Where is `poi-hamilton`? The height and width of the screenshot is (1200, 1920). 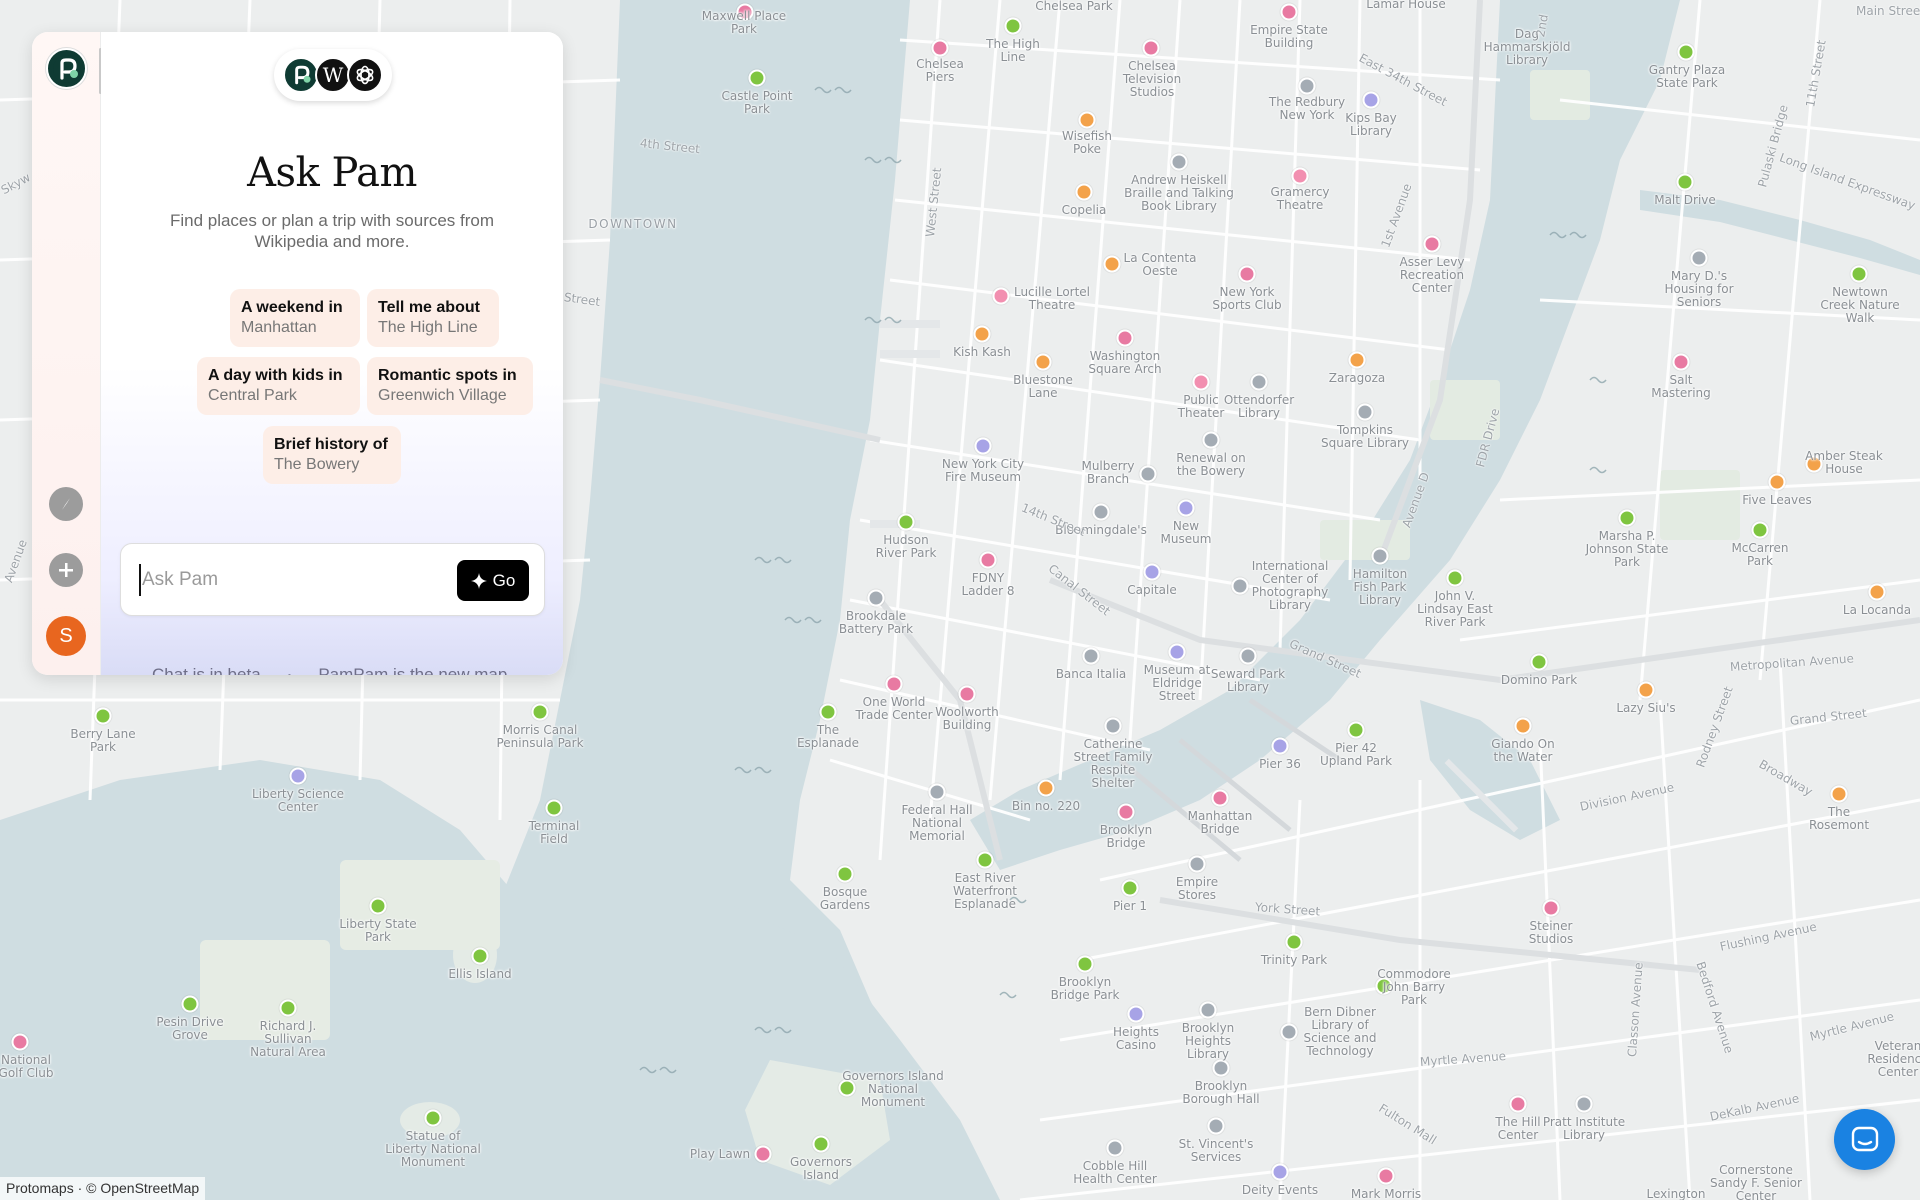 poi-hamilton is located at coordinates (1380, 556).